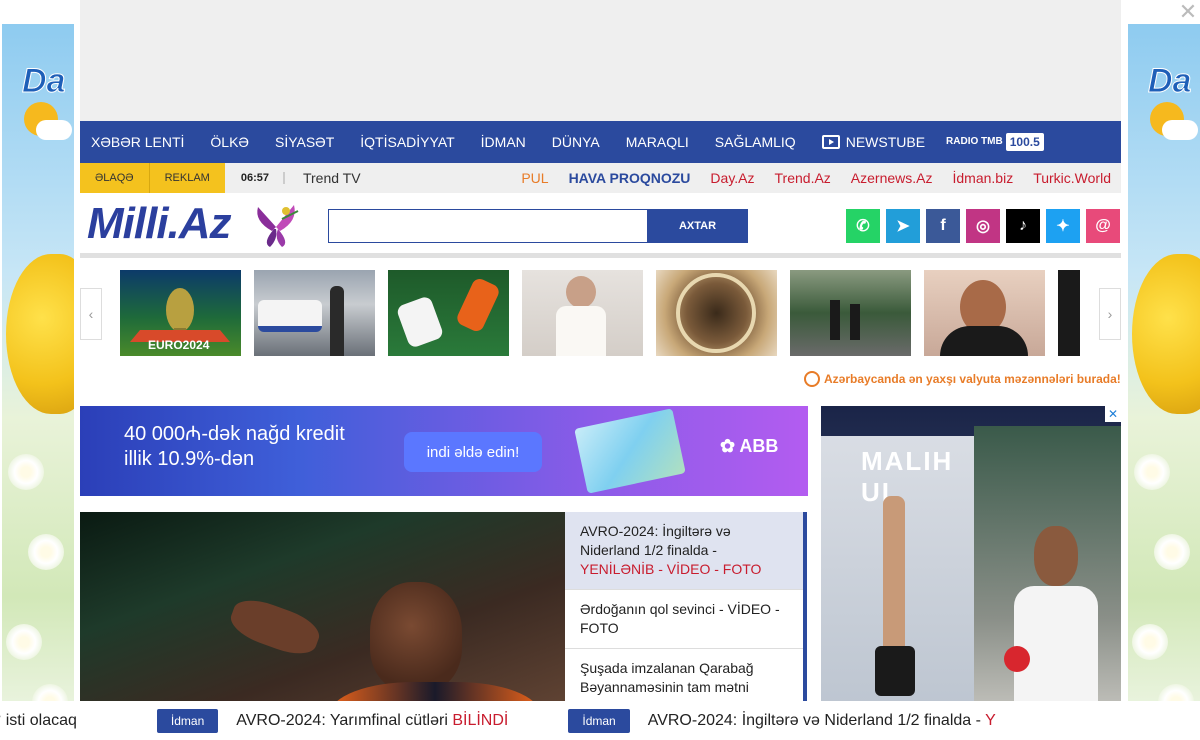 Image resolution: width=1200 pixels, height=740 pixels. What do you see at coordinates (885, 142) in the screenshot?
I see `nav-item-newstube-label: NEWSTUBE` at bounding box center [885, 142].